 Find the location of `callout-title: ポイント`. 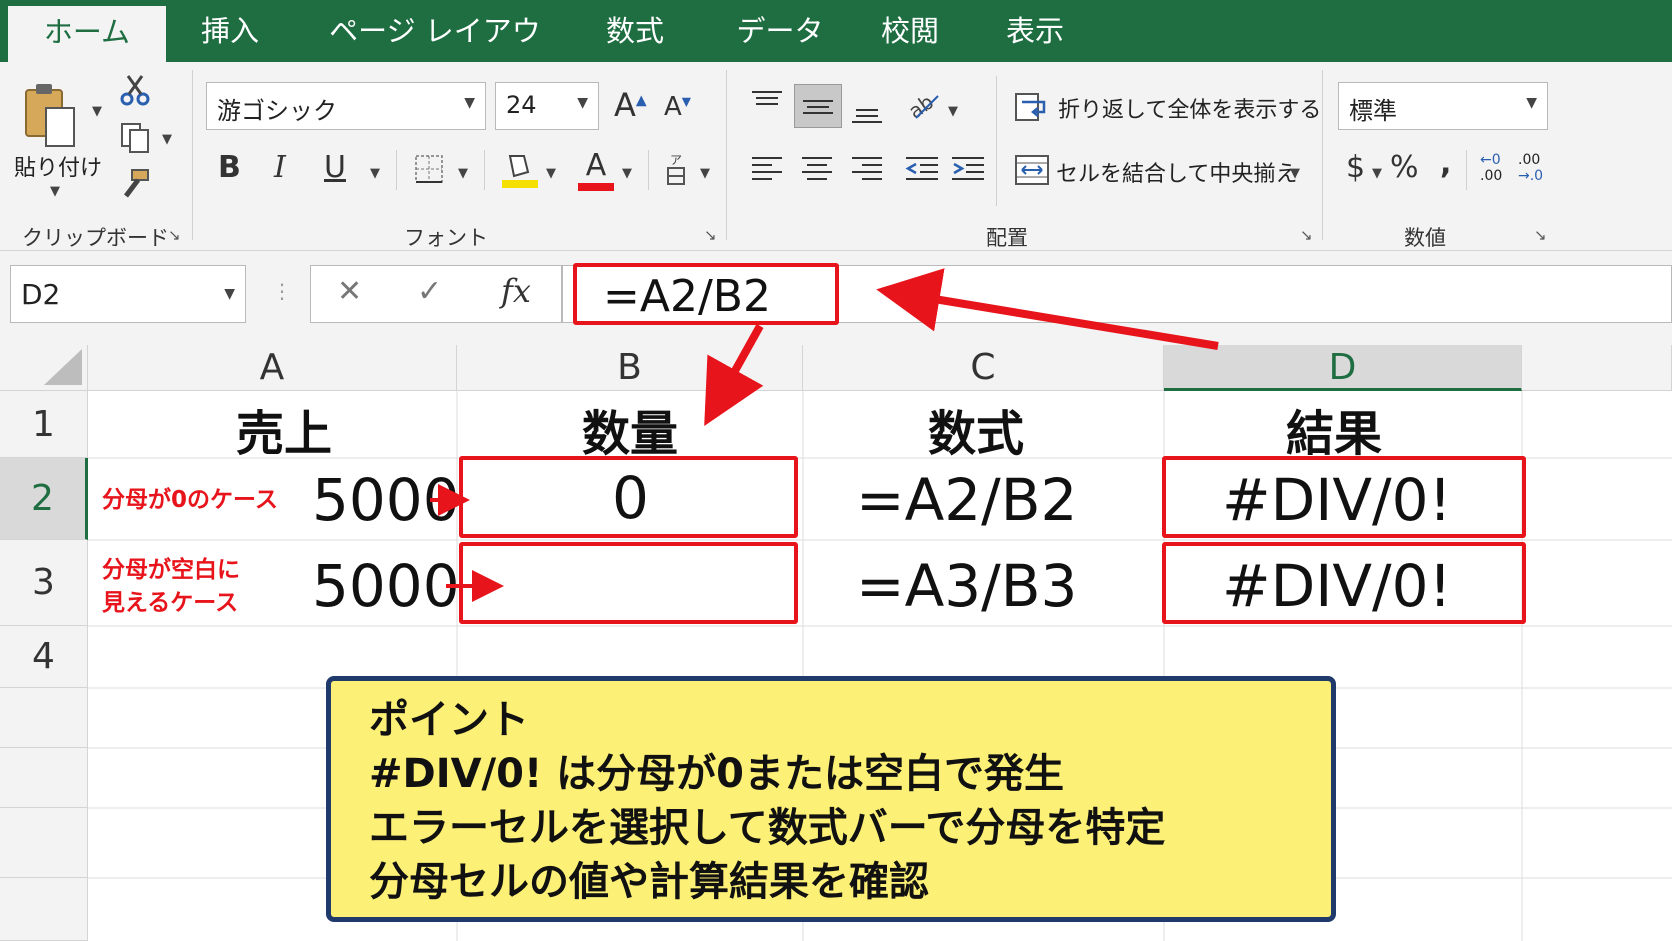

callout-title: ポイント is located at coordinates (449, 720).